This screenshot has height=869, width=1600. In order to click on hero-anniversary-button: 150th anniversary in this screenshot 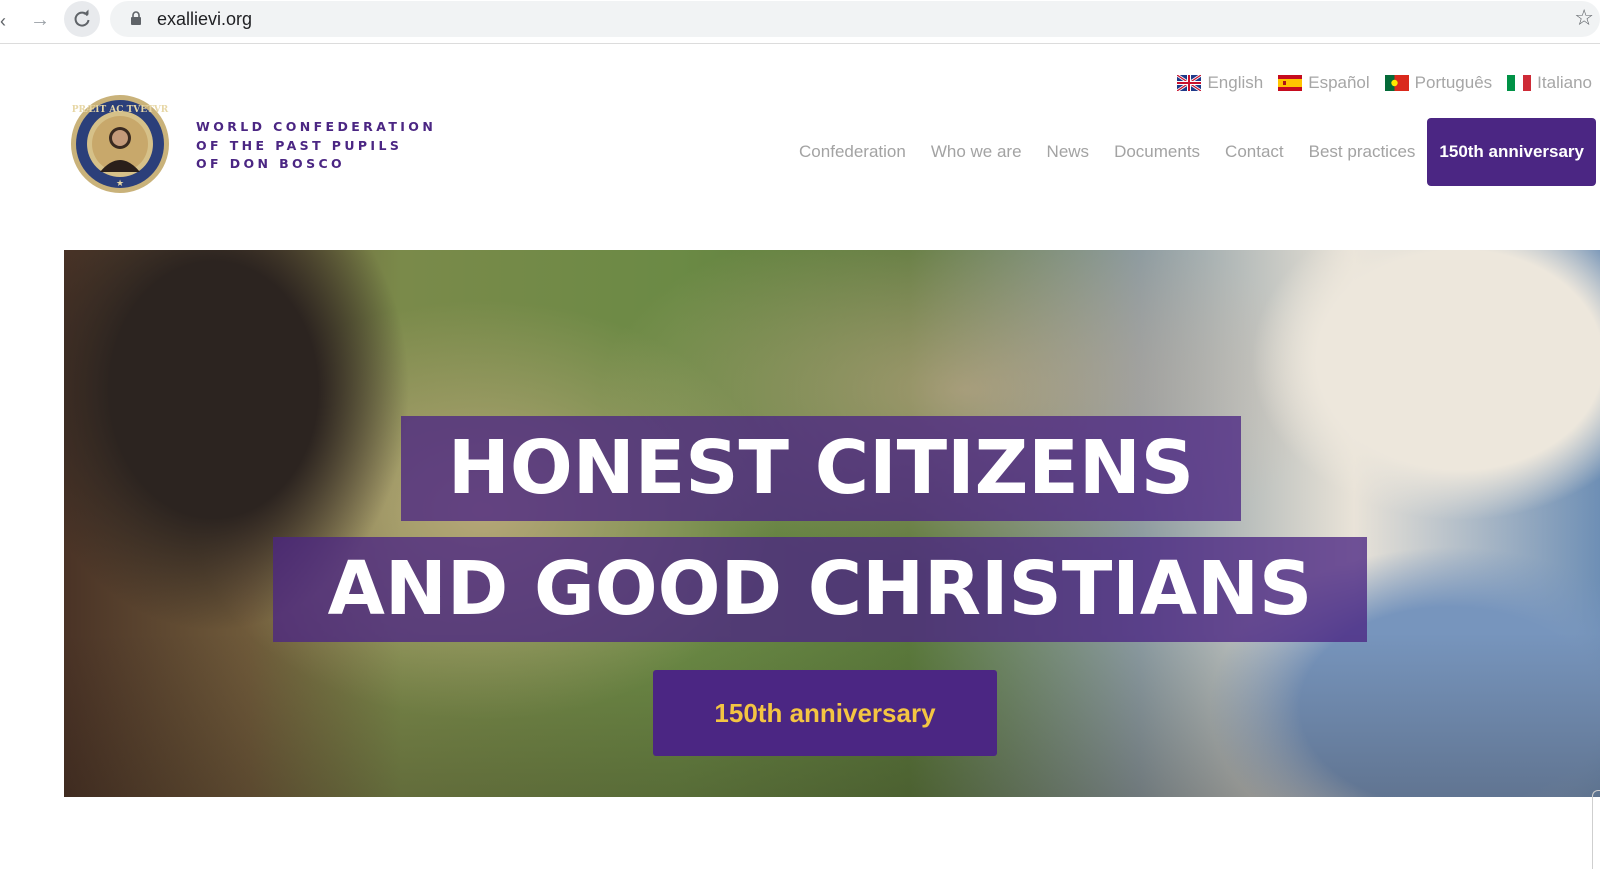, I will do `click(825, 713)`.